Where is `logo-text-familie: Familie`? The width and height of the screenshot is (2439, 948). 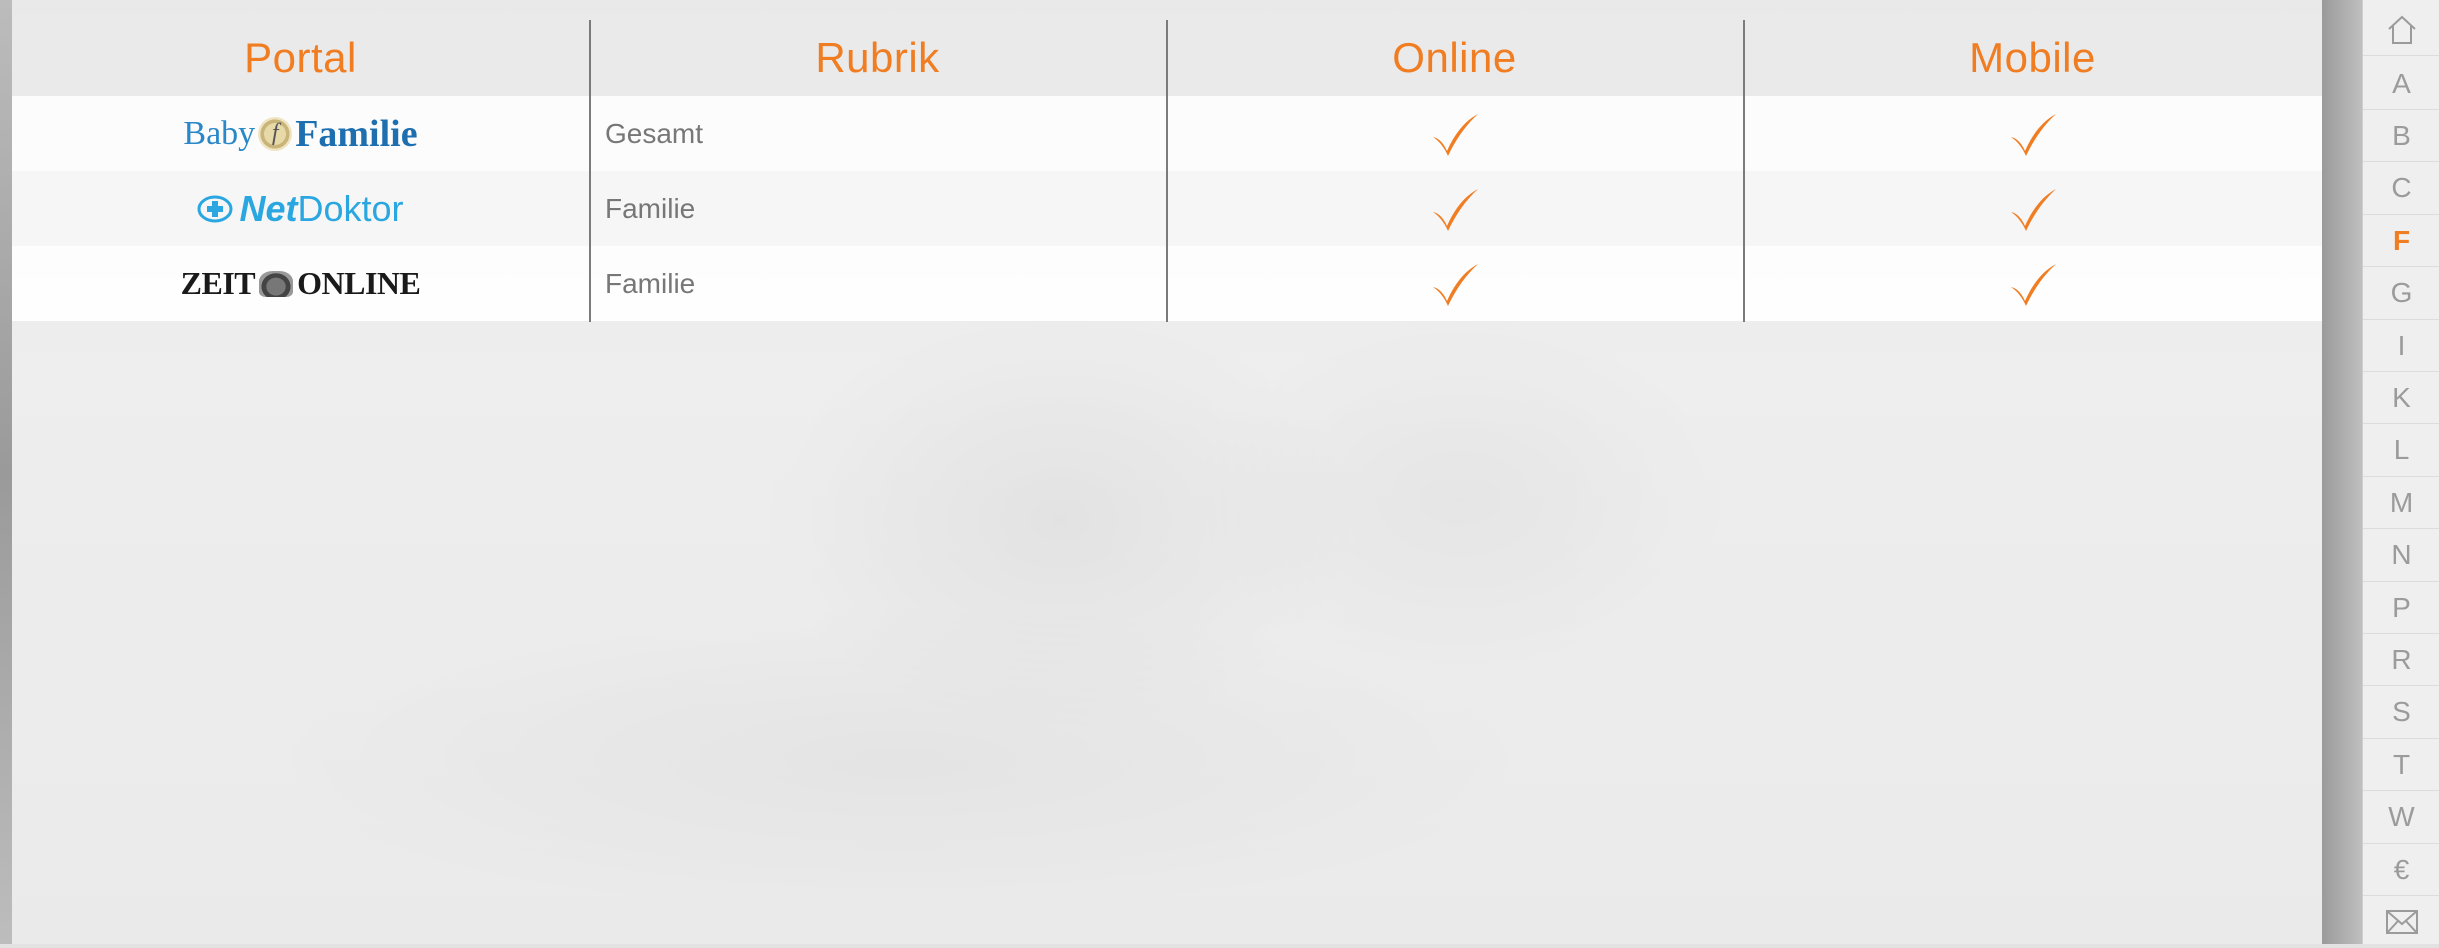
logo-text-familie: Familie is located at coordinates (356, 133).